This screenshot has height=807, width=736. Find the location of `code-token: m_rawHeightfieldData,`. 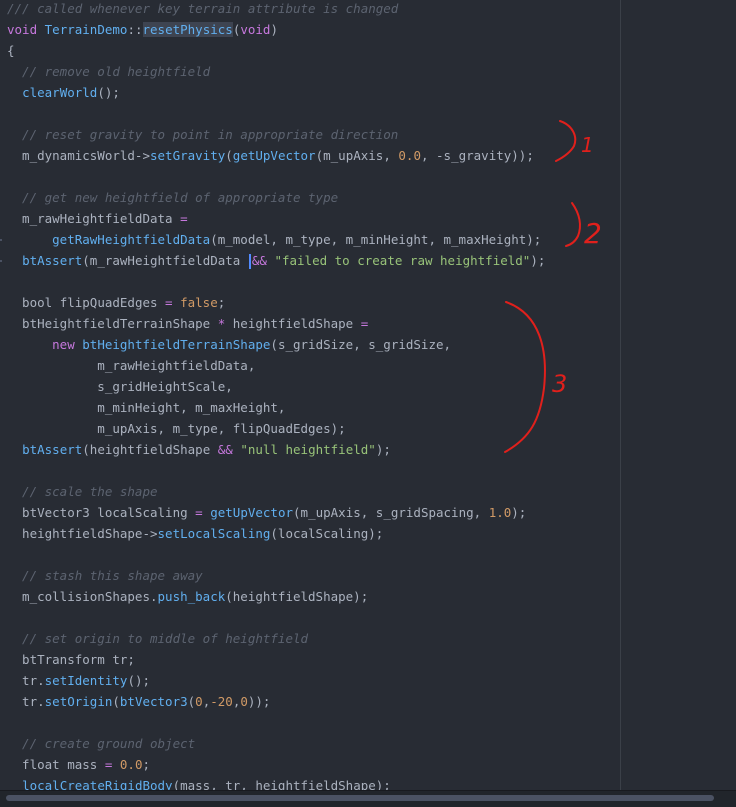

code-token: m_rawHeightfieldData, is located at coordinates (131, 365).